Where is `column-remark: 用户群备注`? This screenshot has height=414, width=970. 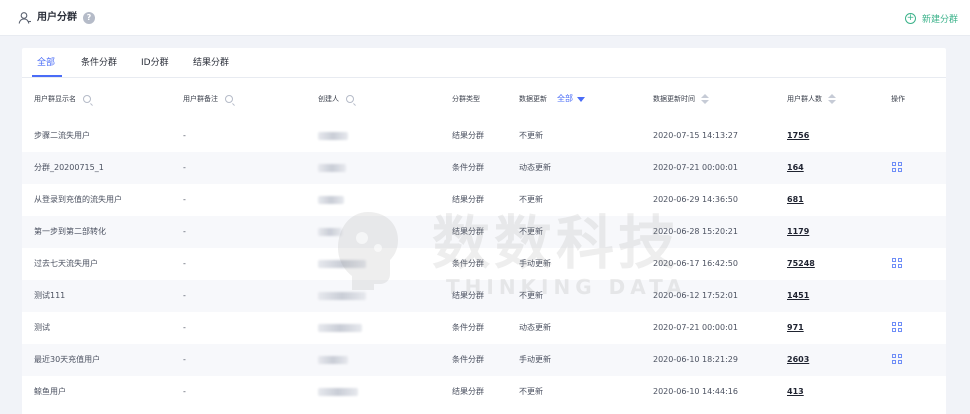 column-remark: 用户群备注 is located at coordinates (208, 99).